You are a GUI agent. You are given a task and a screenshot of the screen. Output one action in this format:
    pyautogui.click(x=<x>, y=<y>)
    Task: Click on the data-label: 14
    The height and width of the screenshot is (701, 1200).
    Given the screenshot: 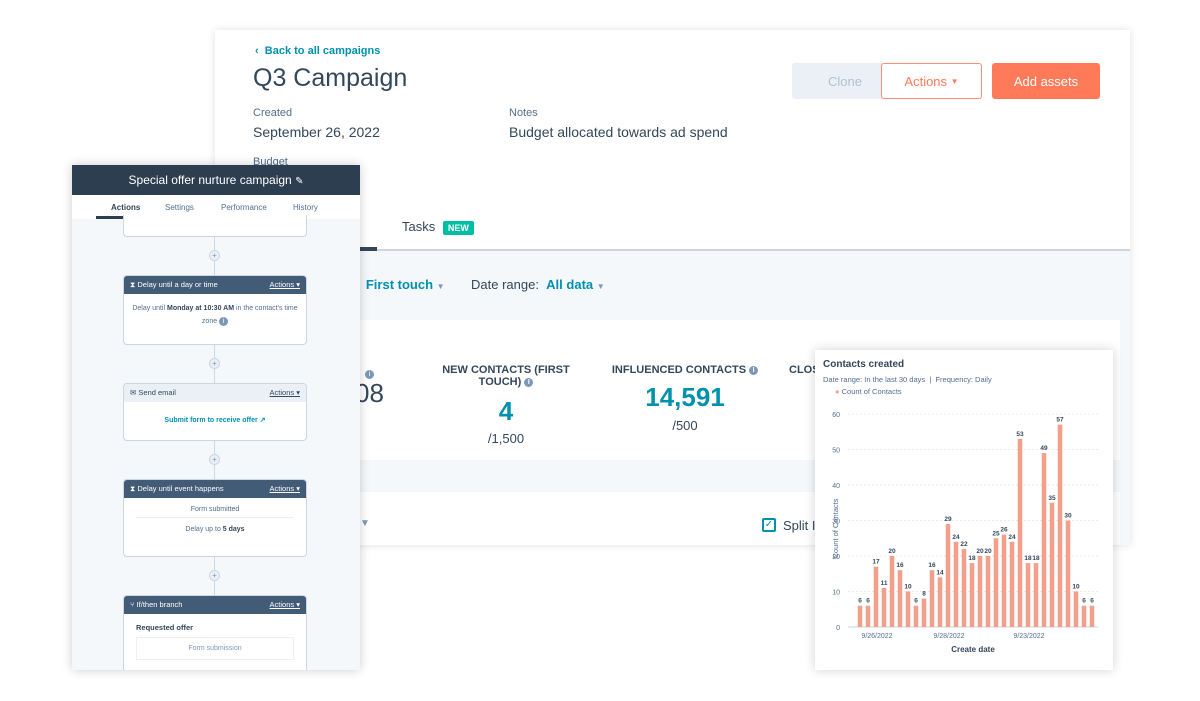 What is the action you would take?
    pyautogui.click(x=940, y=572)
    